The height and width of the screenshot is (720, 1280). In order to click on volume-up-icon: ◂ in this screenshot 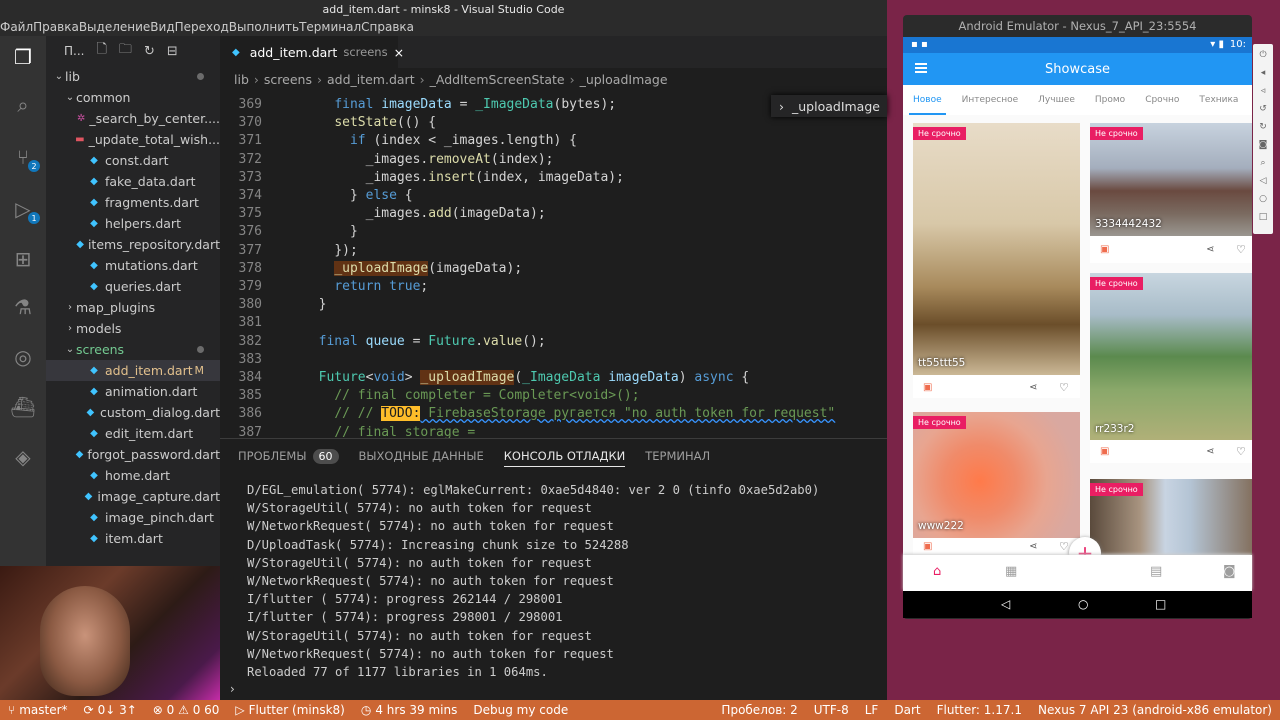, I will do `click(1263, 73)`.